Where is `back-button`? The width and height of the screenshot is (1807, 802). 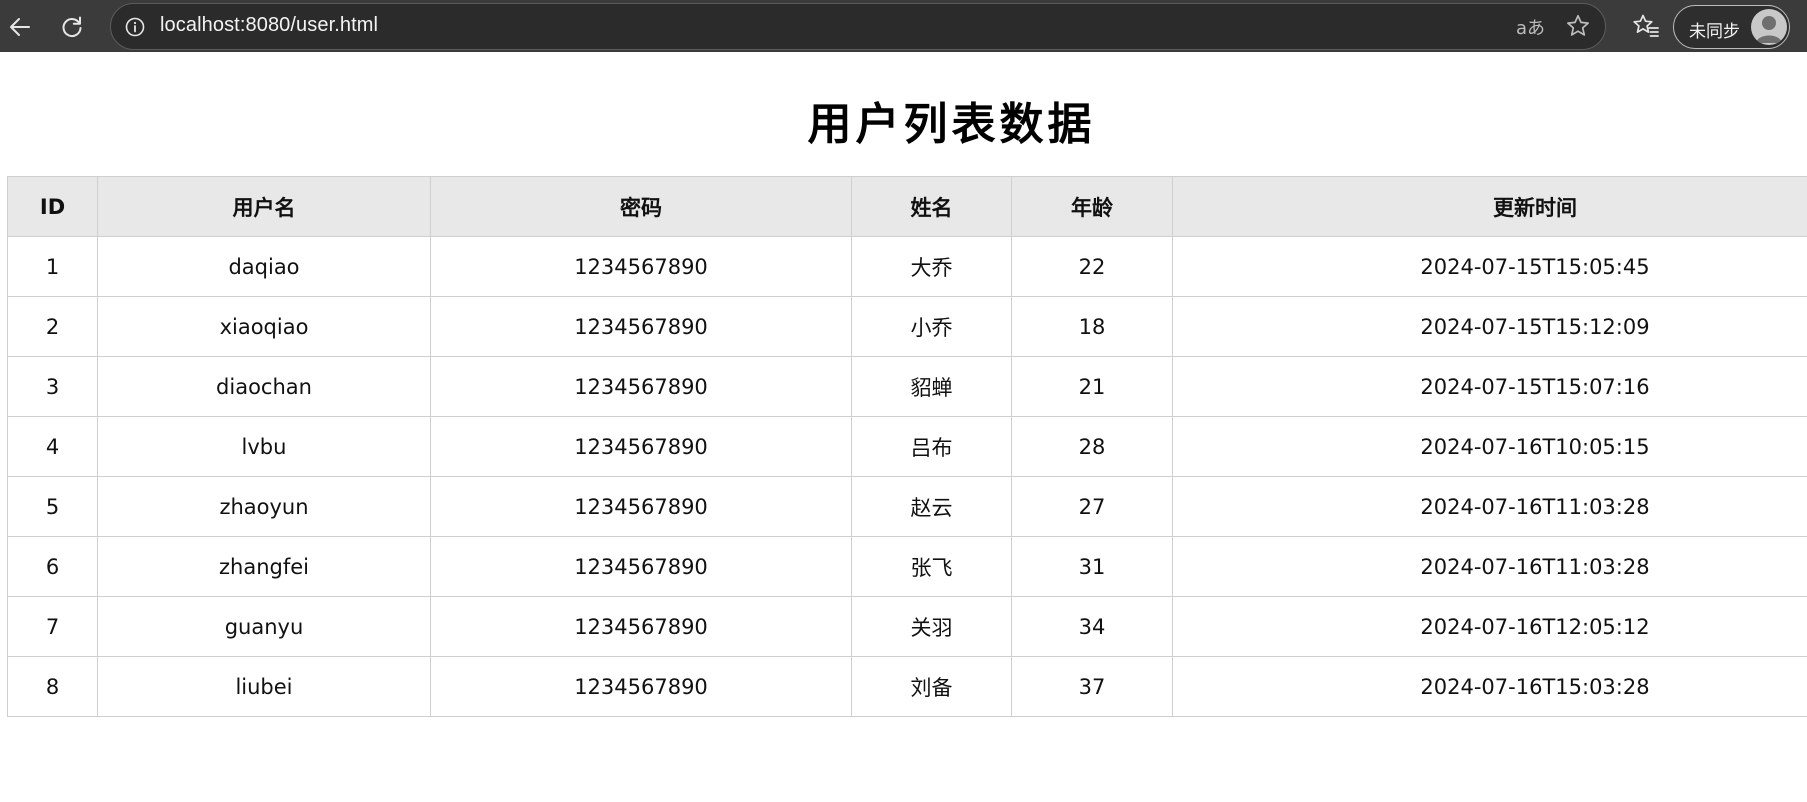
back-button is located at coordinates (20, 27).